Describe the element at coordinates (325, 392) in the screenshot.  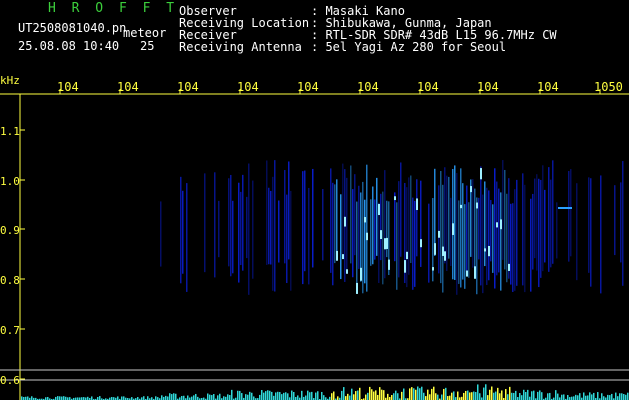
I see `amplitude-strip` at that location.